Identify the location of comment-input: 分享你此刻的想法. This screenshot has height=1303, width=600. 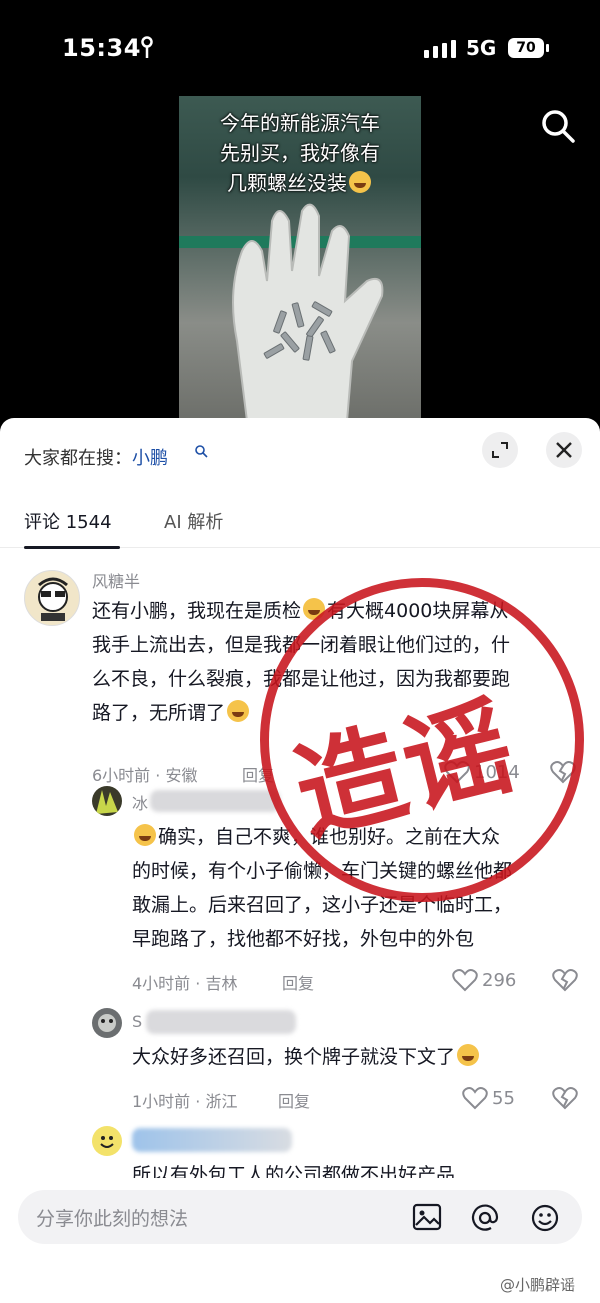
(112, 1217).